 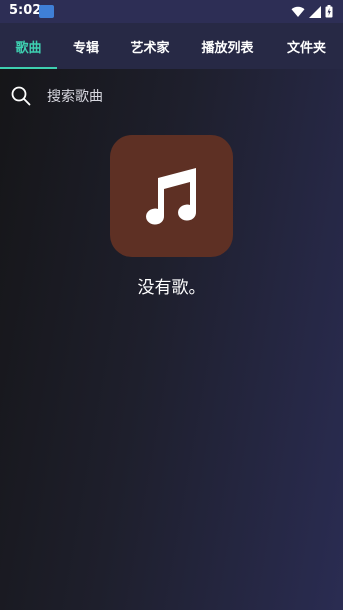 I want to click on tab-playlists: 播放列表, so click(x=227, y=46).